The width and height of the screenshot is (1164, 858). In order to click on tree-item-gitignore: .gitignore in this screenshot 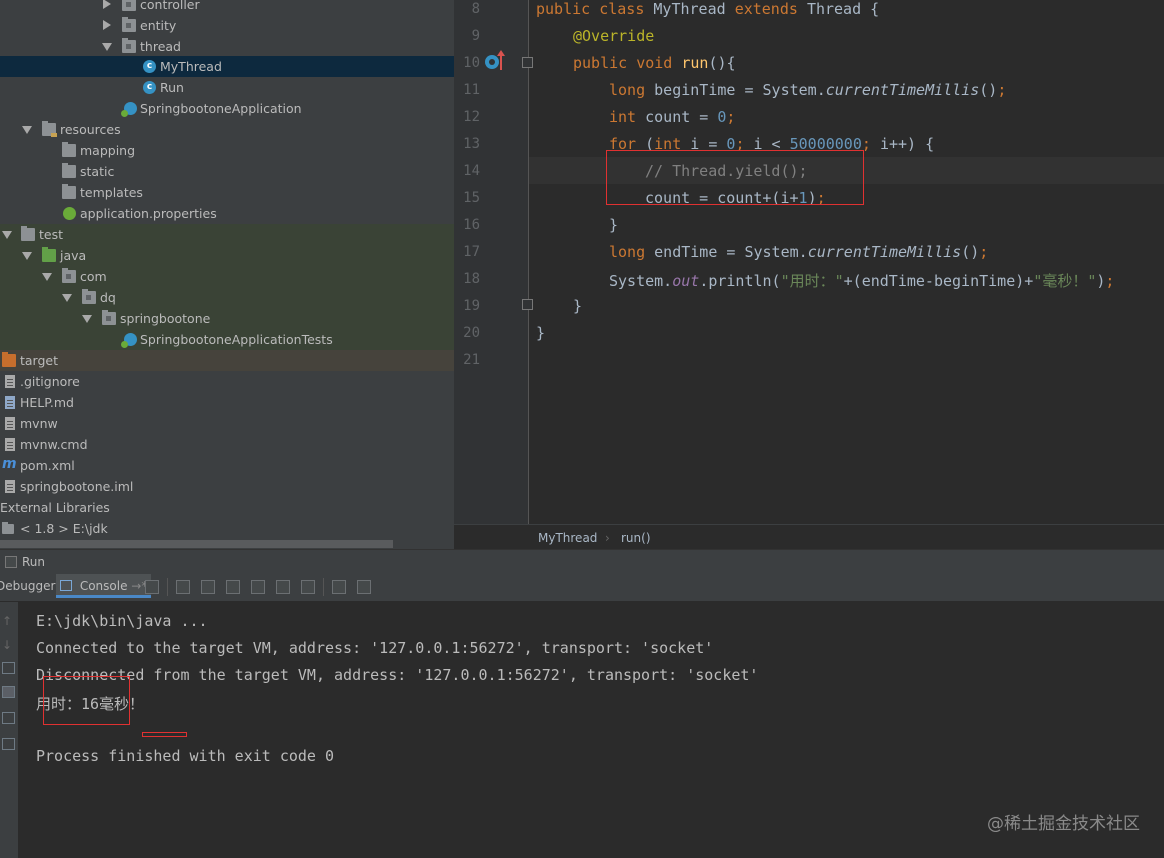, I will do `click(227, 381)`.